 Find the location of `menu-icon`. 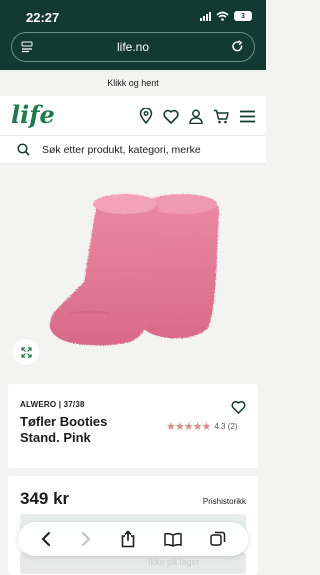

menu-icon is located at coordinates (247, 116).